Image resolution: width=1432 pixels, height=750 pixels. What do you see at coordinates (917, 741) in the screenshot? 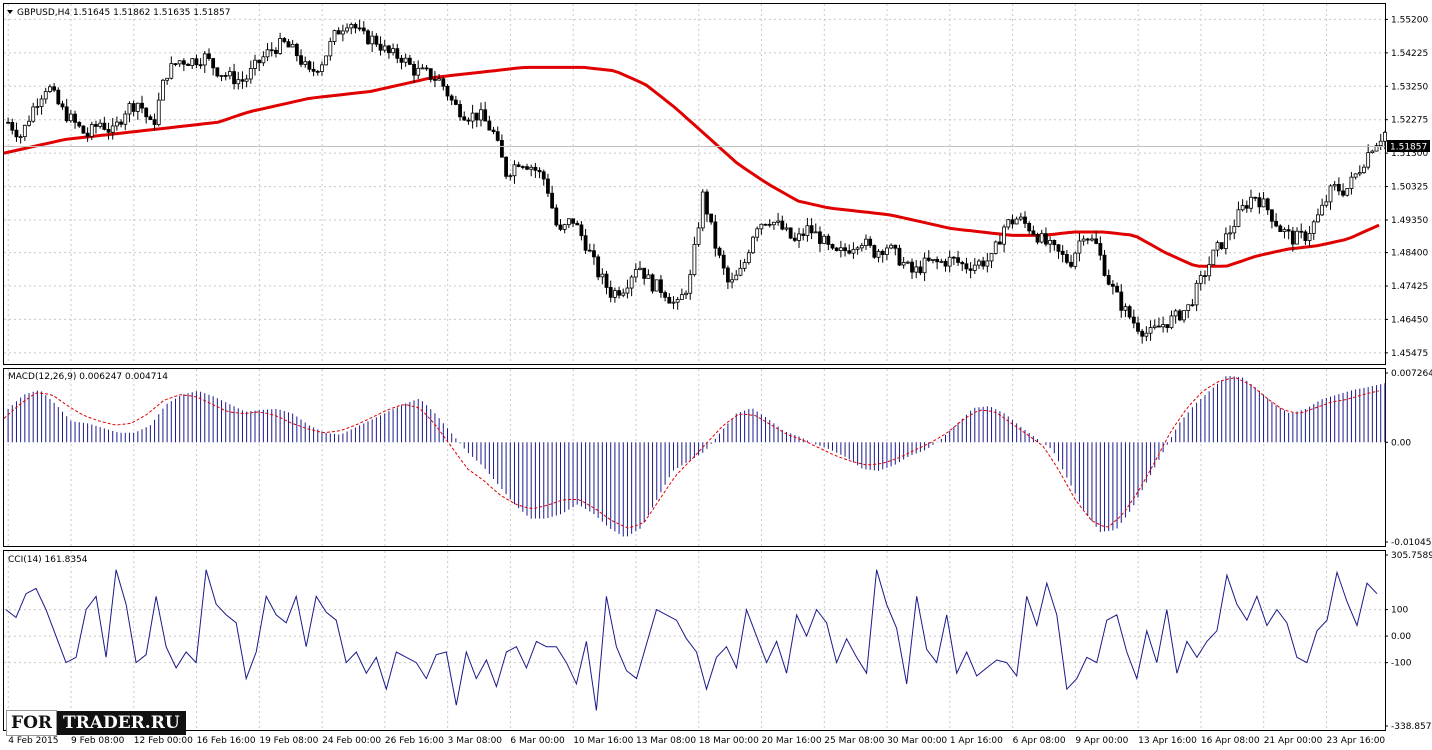
I see `time-tick-label: 30 Mar 00:00` at bounding box center [917, 741].